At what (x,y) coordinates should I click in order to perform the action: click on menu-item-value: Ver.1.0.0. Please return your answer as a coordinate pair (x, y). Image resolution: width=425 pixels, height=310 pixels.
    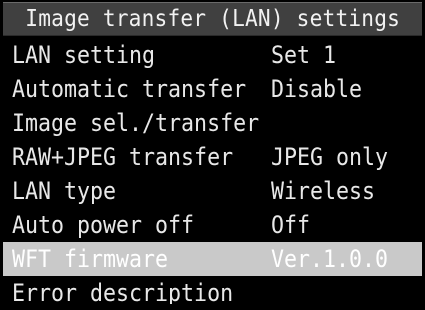
    Looking at the image, I should click on (330, 259).